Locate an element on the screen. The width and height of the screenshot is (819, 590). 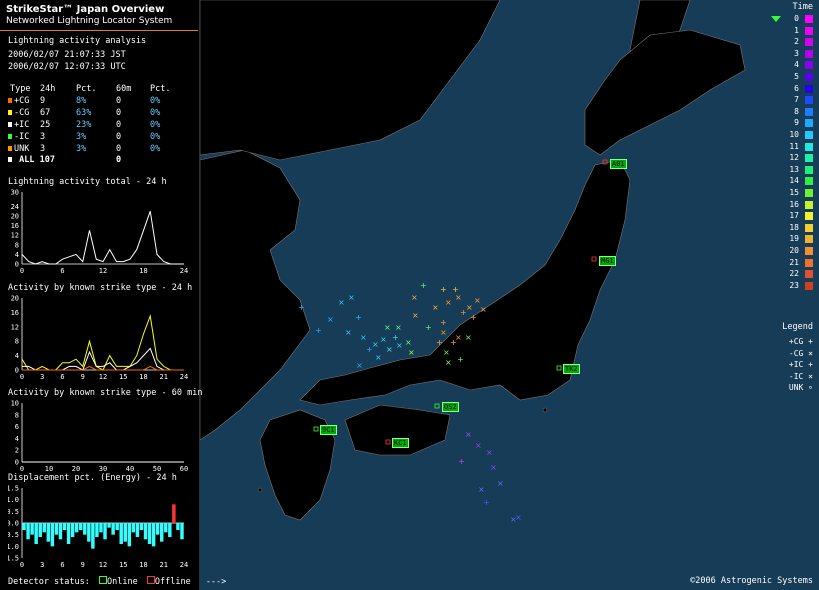
x-tick-label: 0 is located at coordinates (22, 271).